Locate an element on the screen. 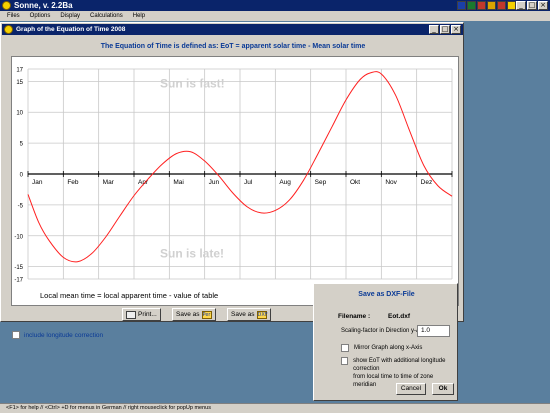  x-tick-label: Dez is located at coordinates (427, 182).